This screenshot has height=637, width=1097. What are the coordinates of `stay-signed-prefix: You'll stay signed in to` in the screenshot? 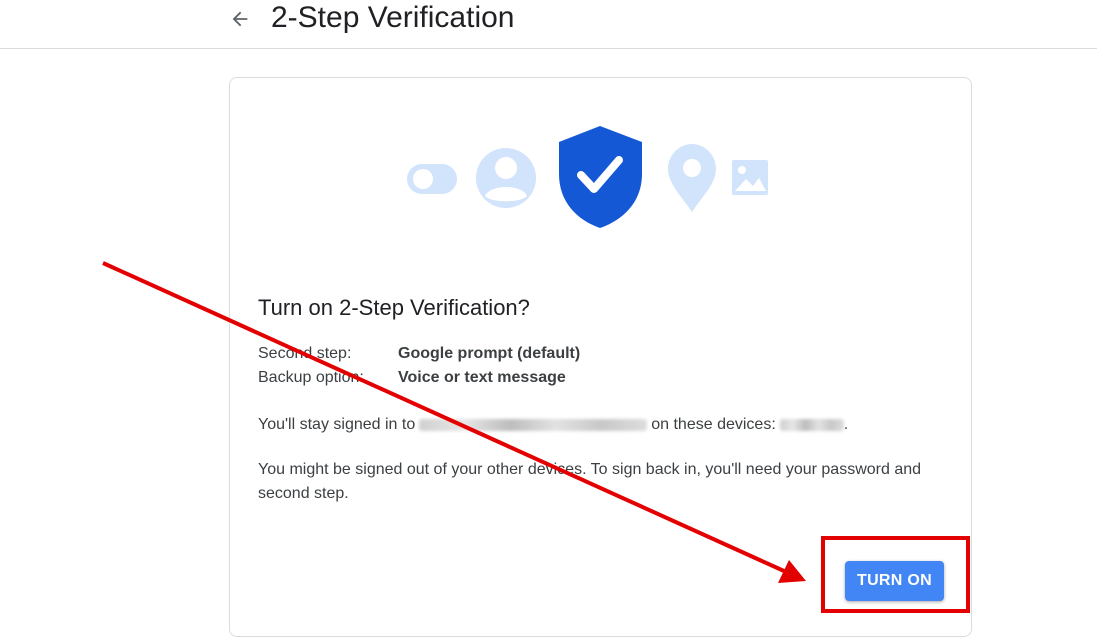 It's located at (337, 424).